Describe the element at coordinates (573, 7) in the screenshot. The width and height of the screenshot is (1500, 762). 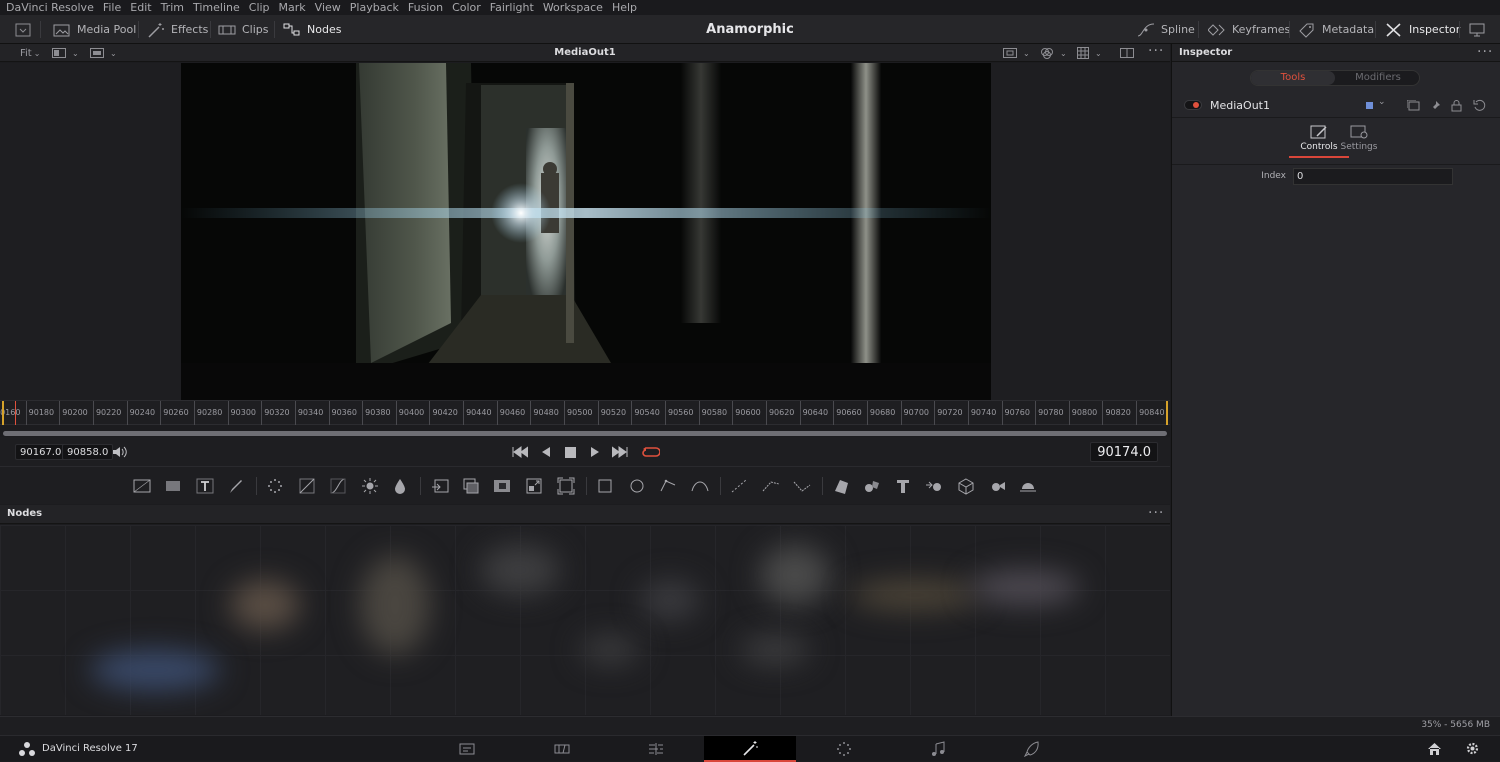
I see `menu-workspace: Workspace` at that location.